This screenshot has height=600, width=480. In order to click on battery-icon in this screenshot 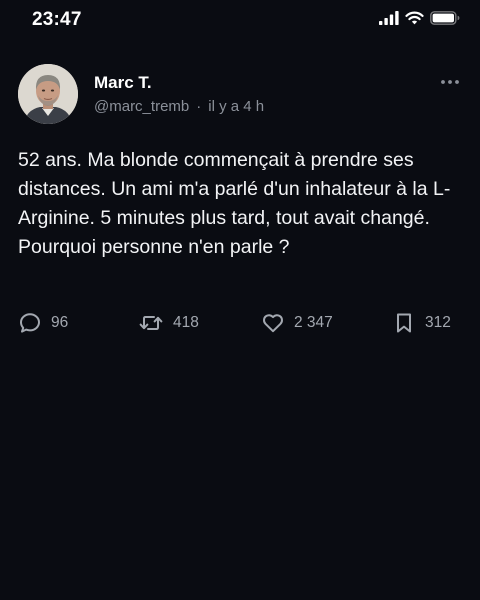, I will do `click(445, 18)`.